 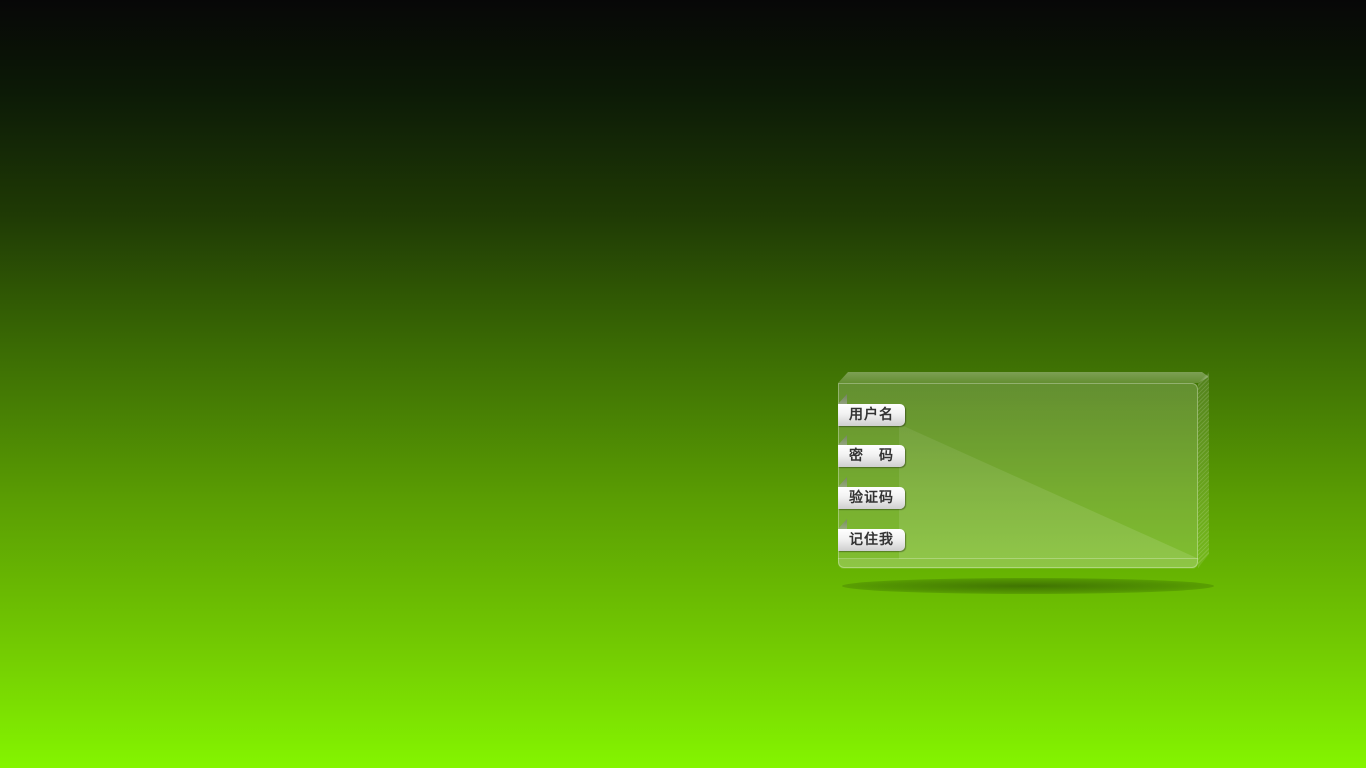 I want to click on captcha-label: 验证码, so click(x=871, y=498).